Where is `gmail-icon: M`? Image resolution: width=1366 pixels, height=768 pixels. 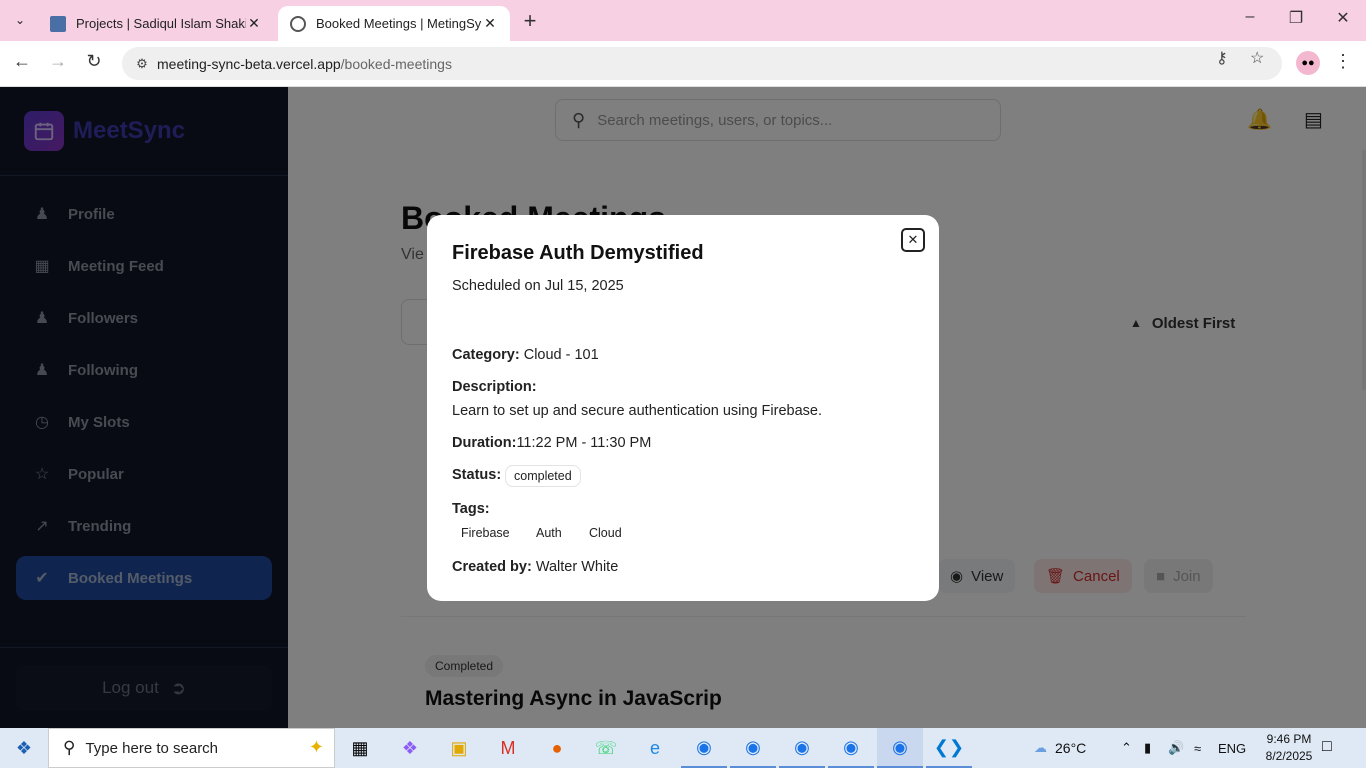 gmail-icon: M is located at coordinates (508, 748).